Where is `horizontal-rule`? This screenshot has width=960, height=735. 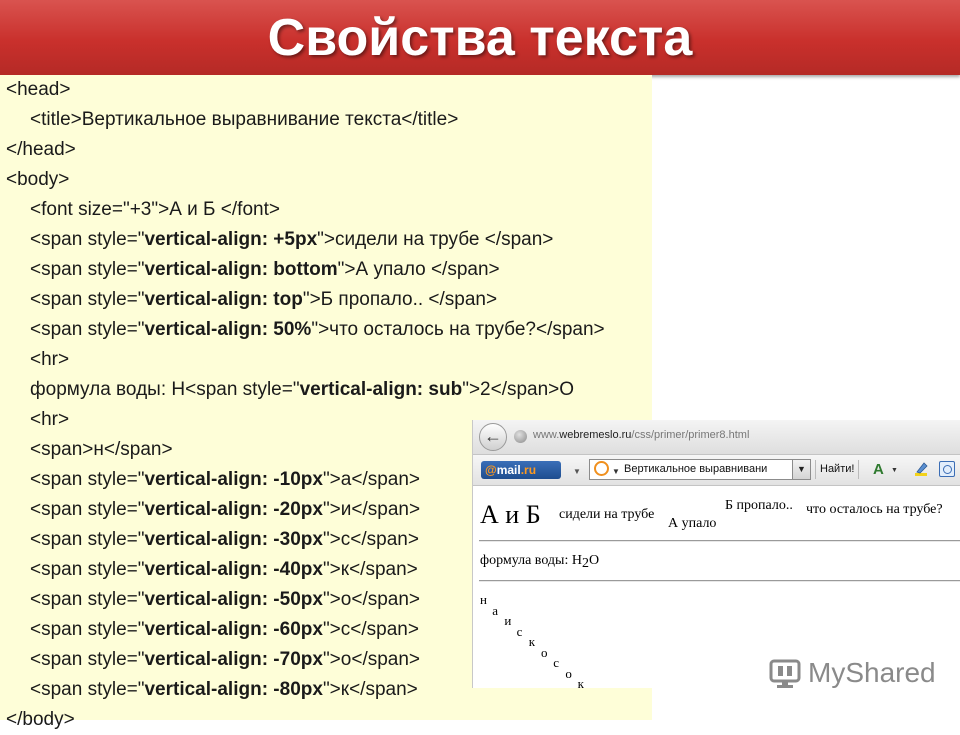 horizontal-rule is located at coordinates (719, 581).